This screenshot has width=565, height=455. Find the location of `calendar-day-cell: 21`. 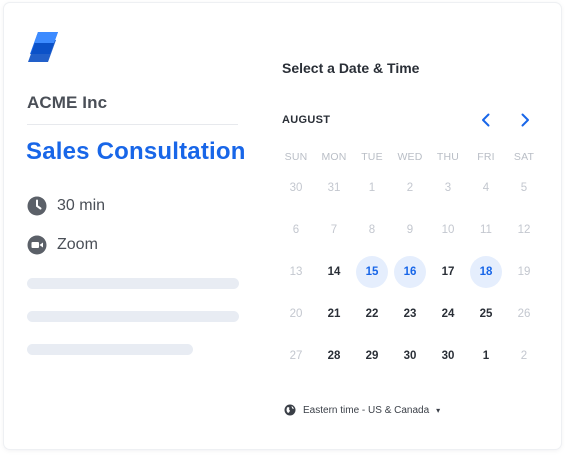

calendar-day-cell: 21 is located at coordinates (334, 314).